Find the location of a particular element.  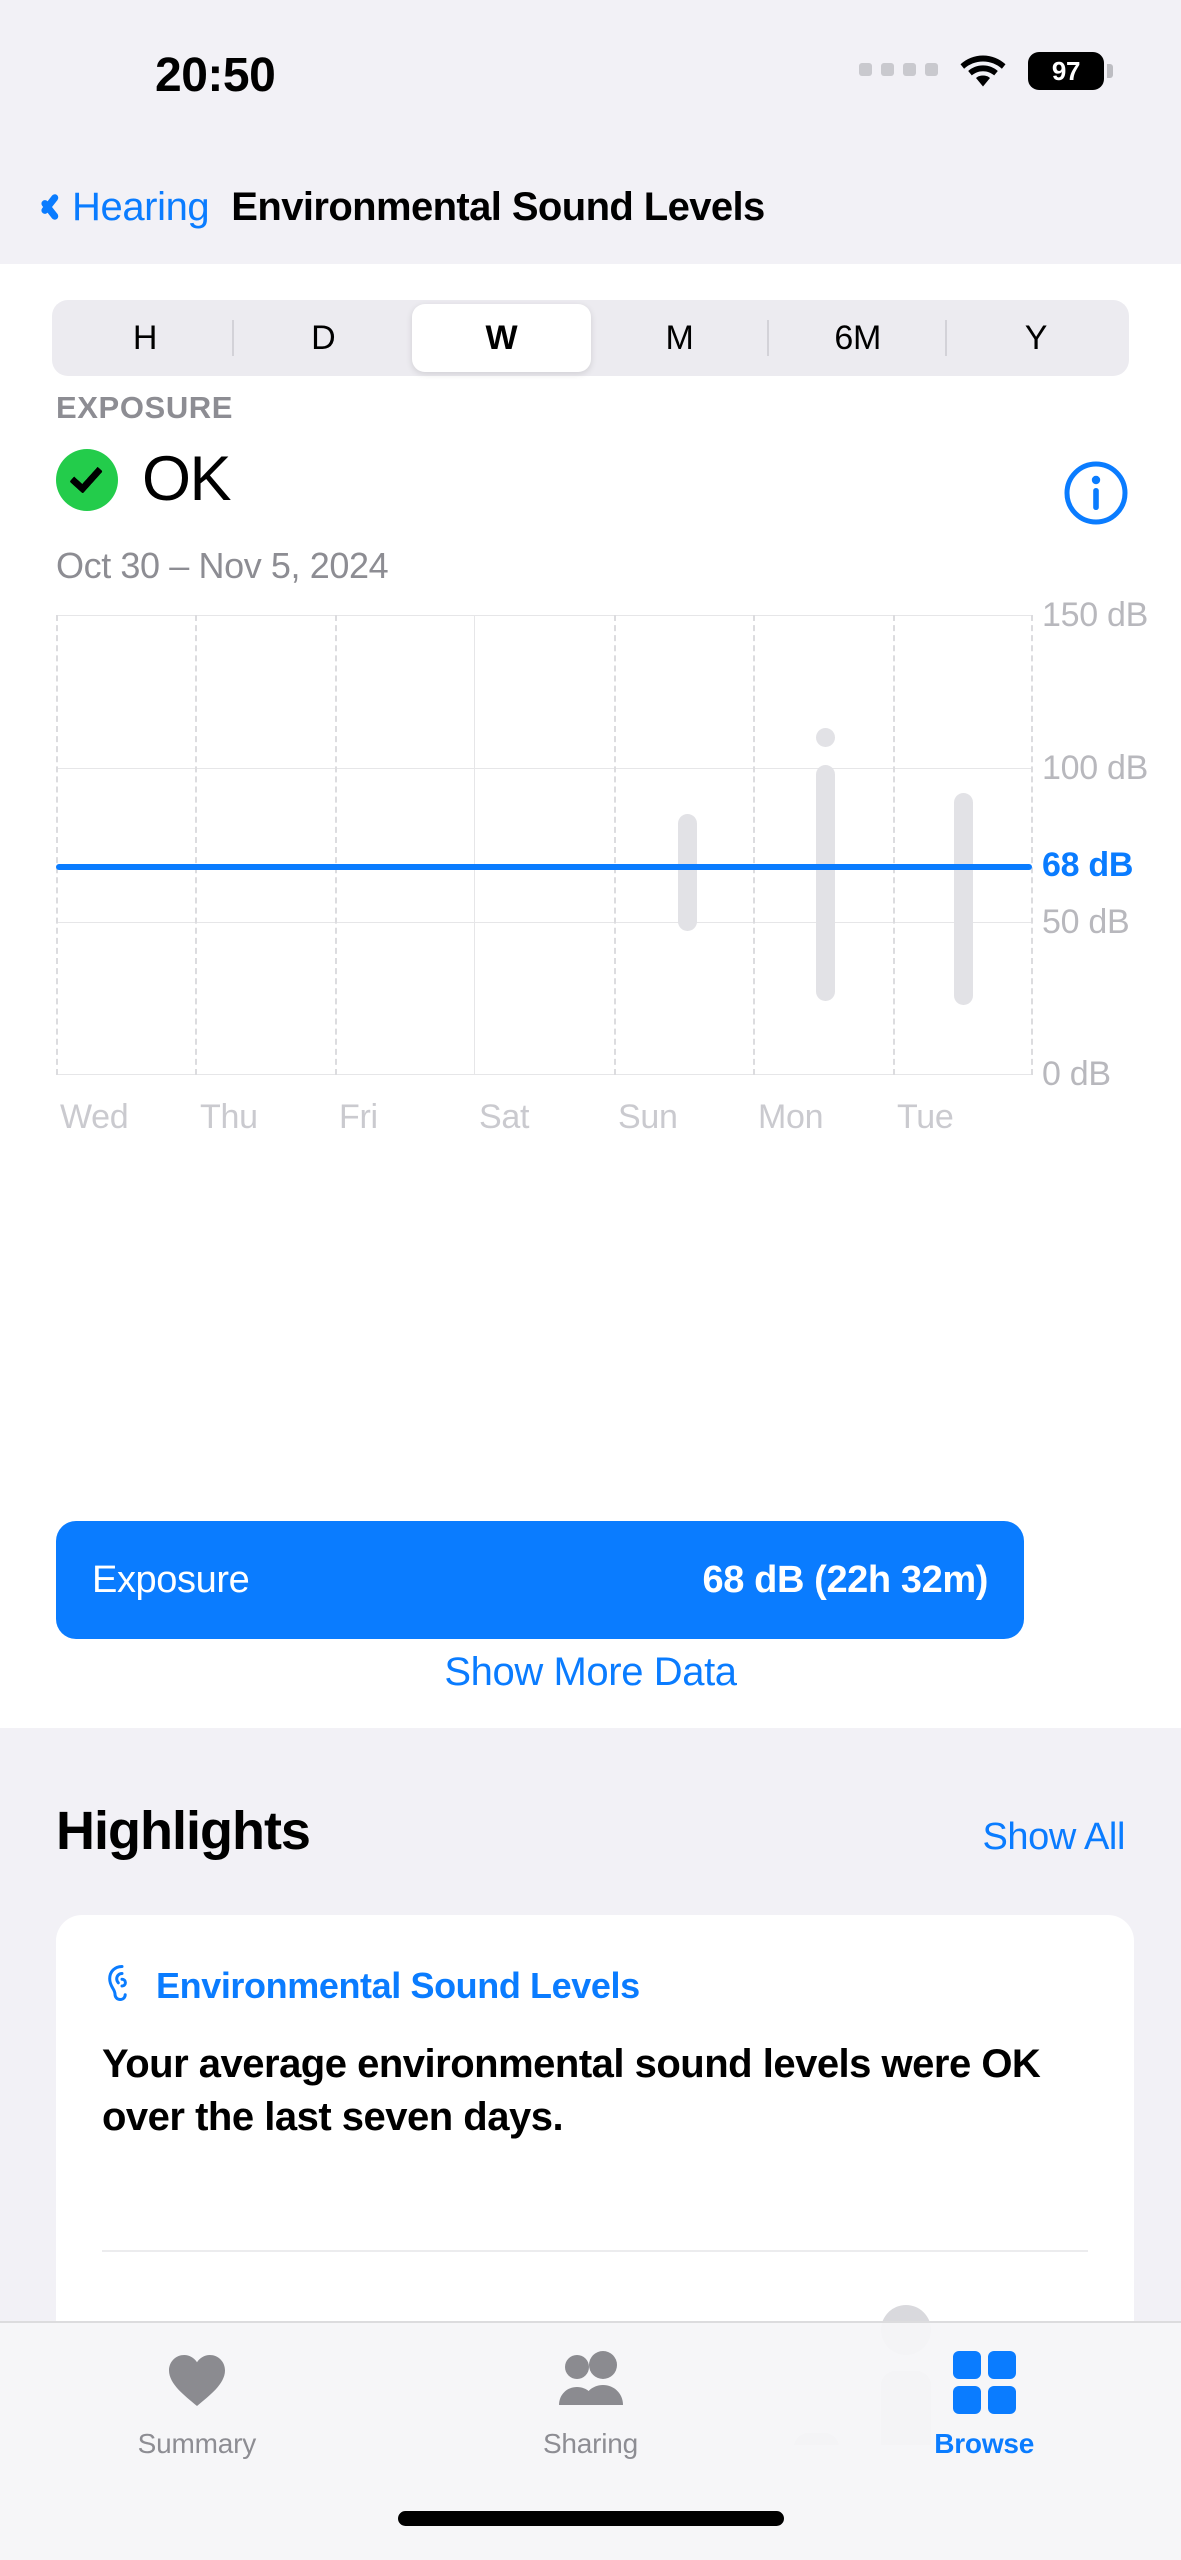

status-bar: 20:50 97 is located at coordinates (590, 75).